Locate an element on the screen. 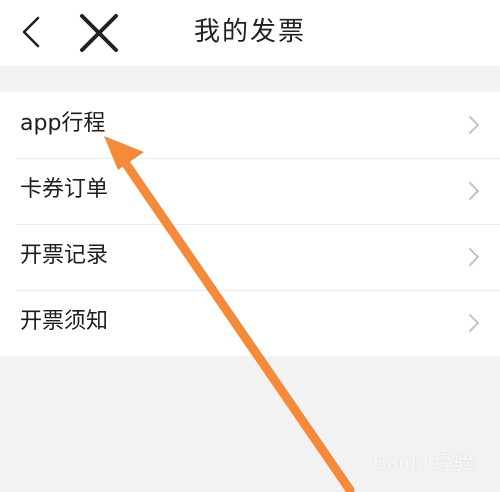  top-bar: 我的发票 is located at coordinates (250, 33).